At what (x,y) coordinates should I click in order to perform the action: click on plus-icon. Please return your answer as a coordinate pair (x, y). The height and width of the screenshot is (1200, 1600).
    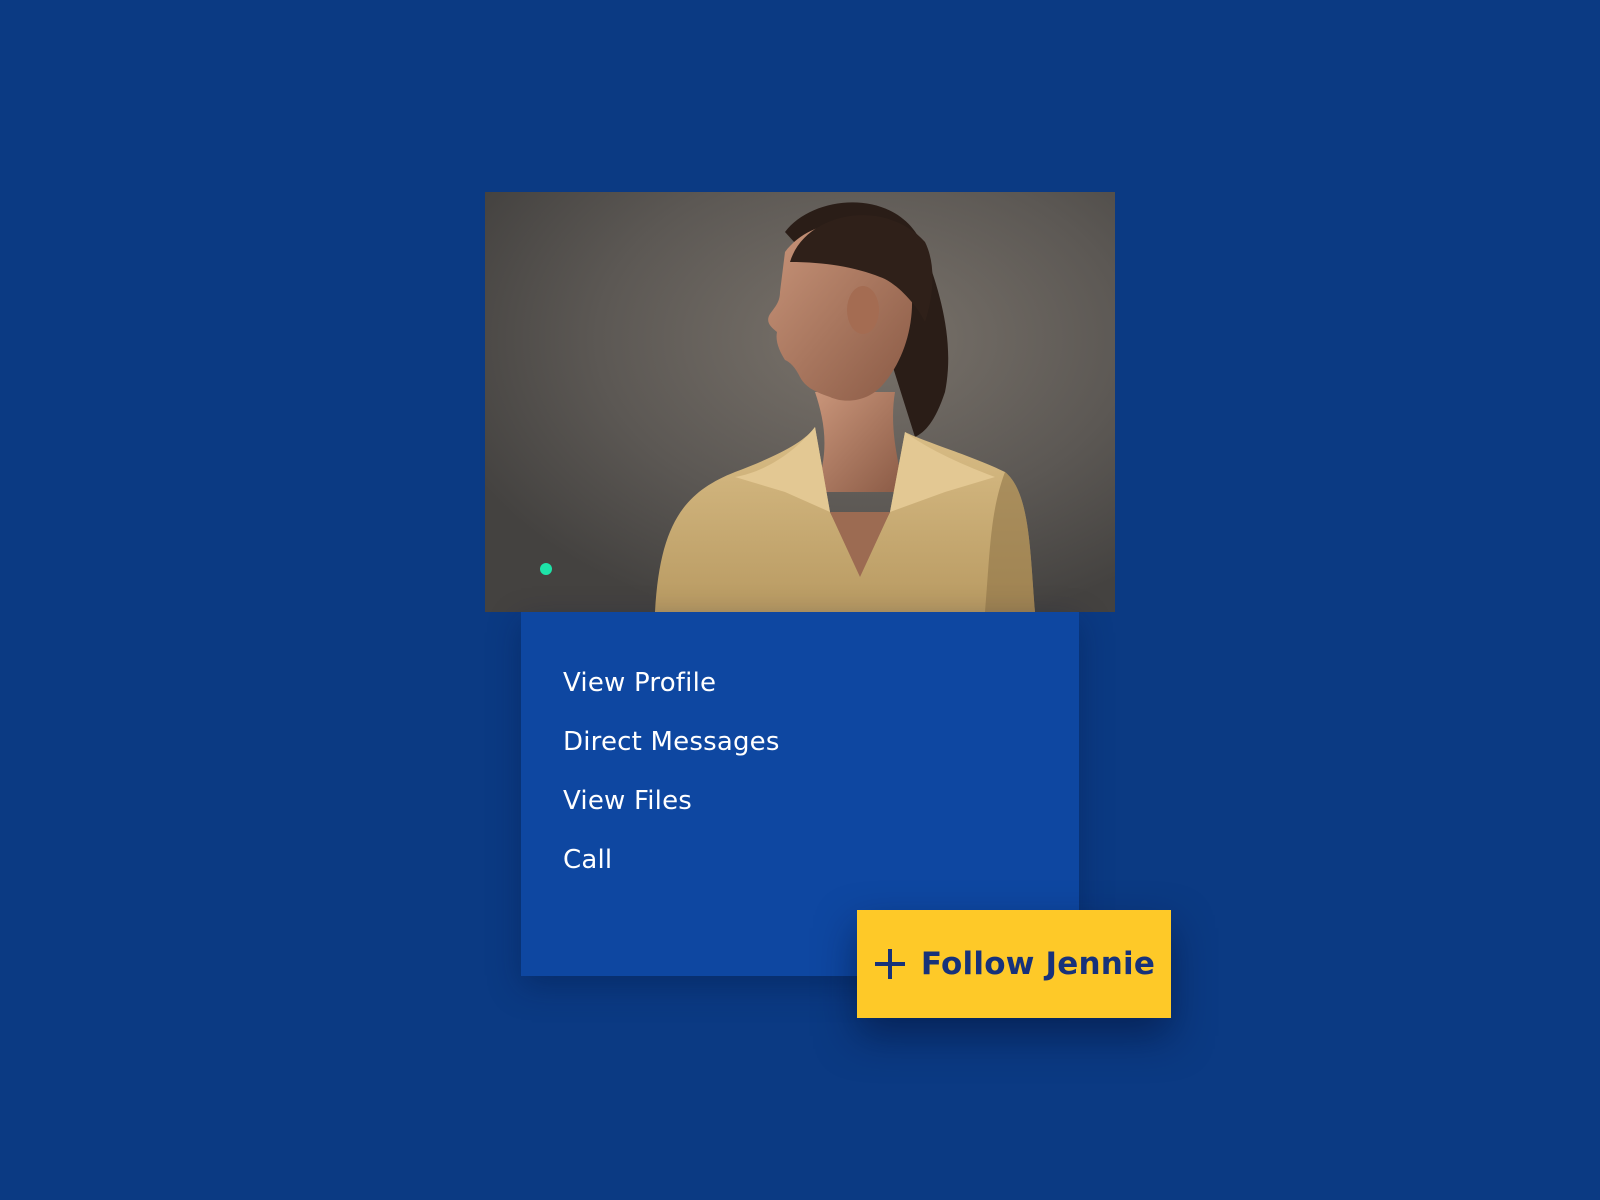
    Looking at the image, I should click on (889, 964).